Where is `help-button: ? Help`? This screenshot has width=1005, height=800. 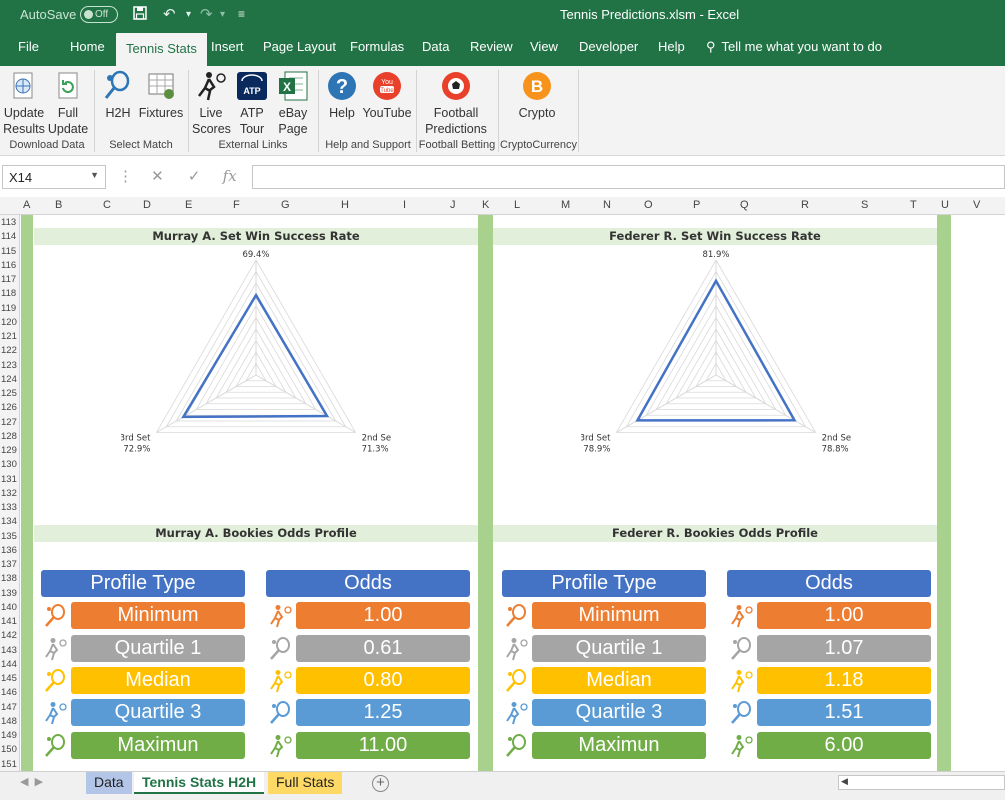 help-button: ? Help is located at coordinates (342, 95).